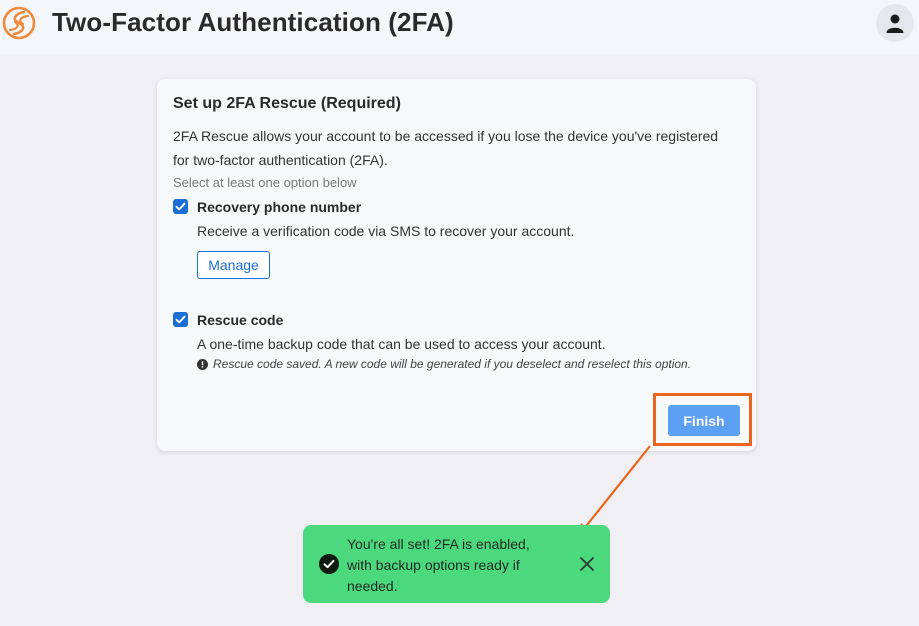  Describe the element at coordinates (702, 419) in the screenshot. I see `highlight-box` at that location.